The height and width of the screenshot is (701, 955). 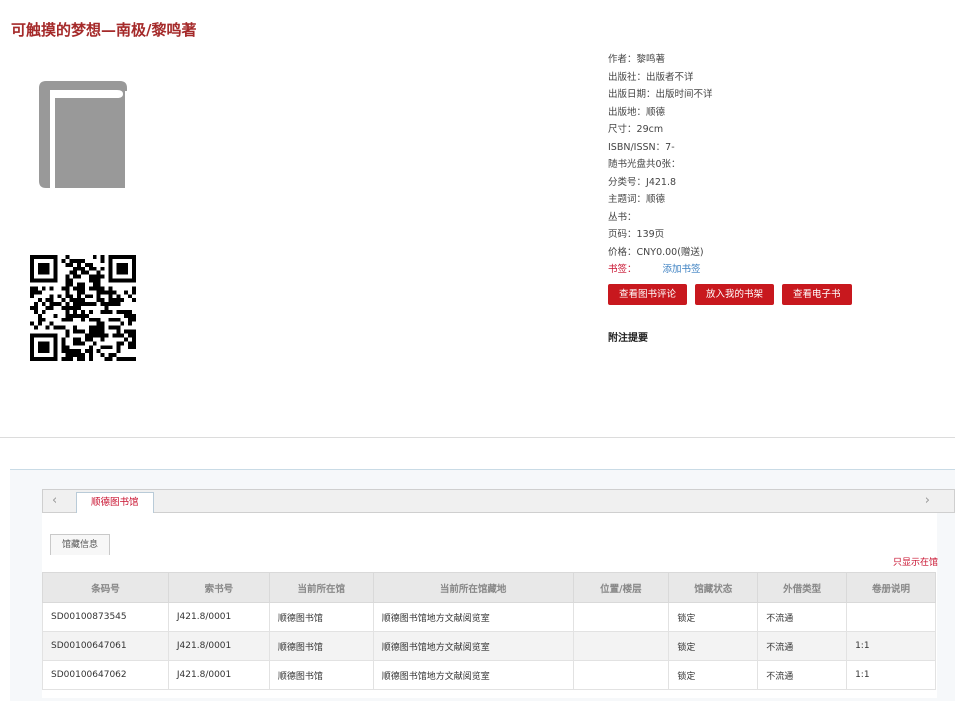 What do you see at coordinates (498, 501) in the screenshot?
I see `library-tab-bar: ‹ 顺德图书馆 ›` at bounding box center [498, 501].